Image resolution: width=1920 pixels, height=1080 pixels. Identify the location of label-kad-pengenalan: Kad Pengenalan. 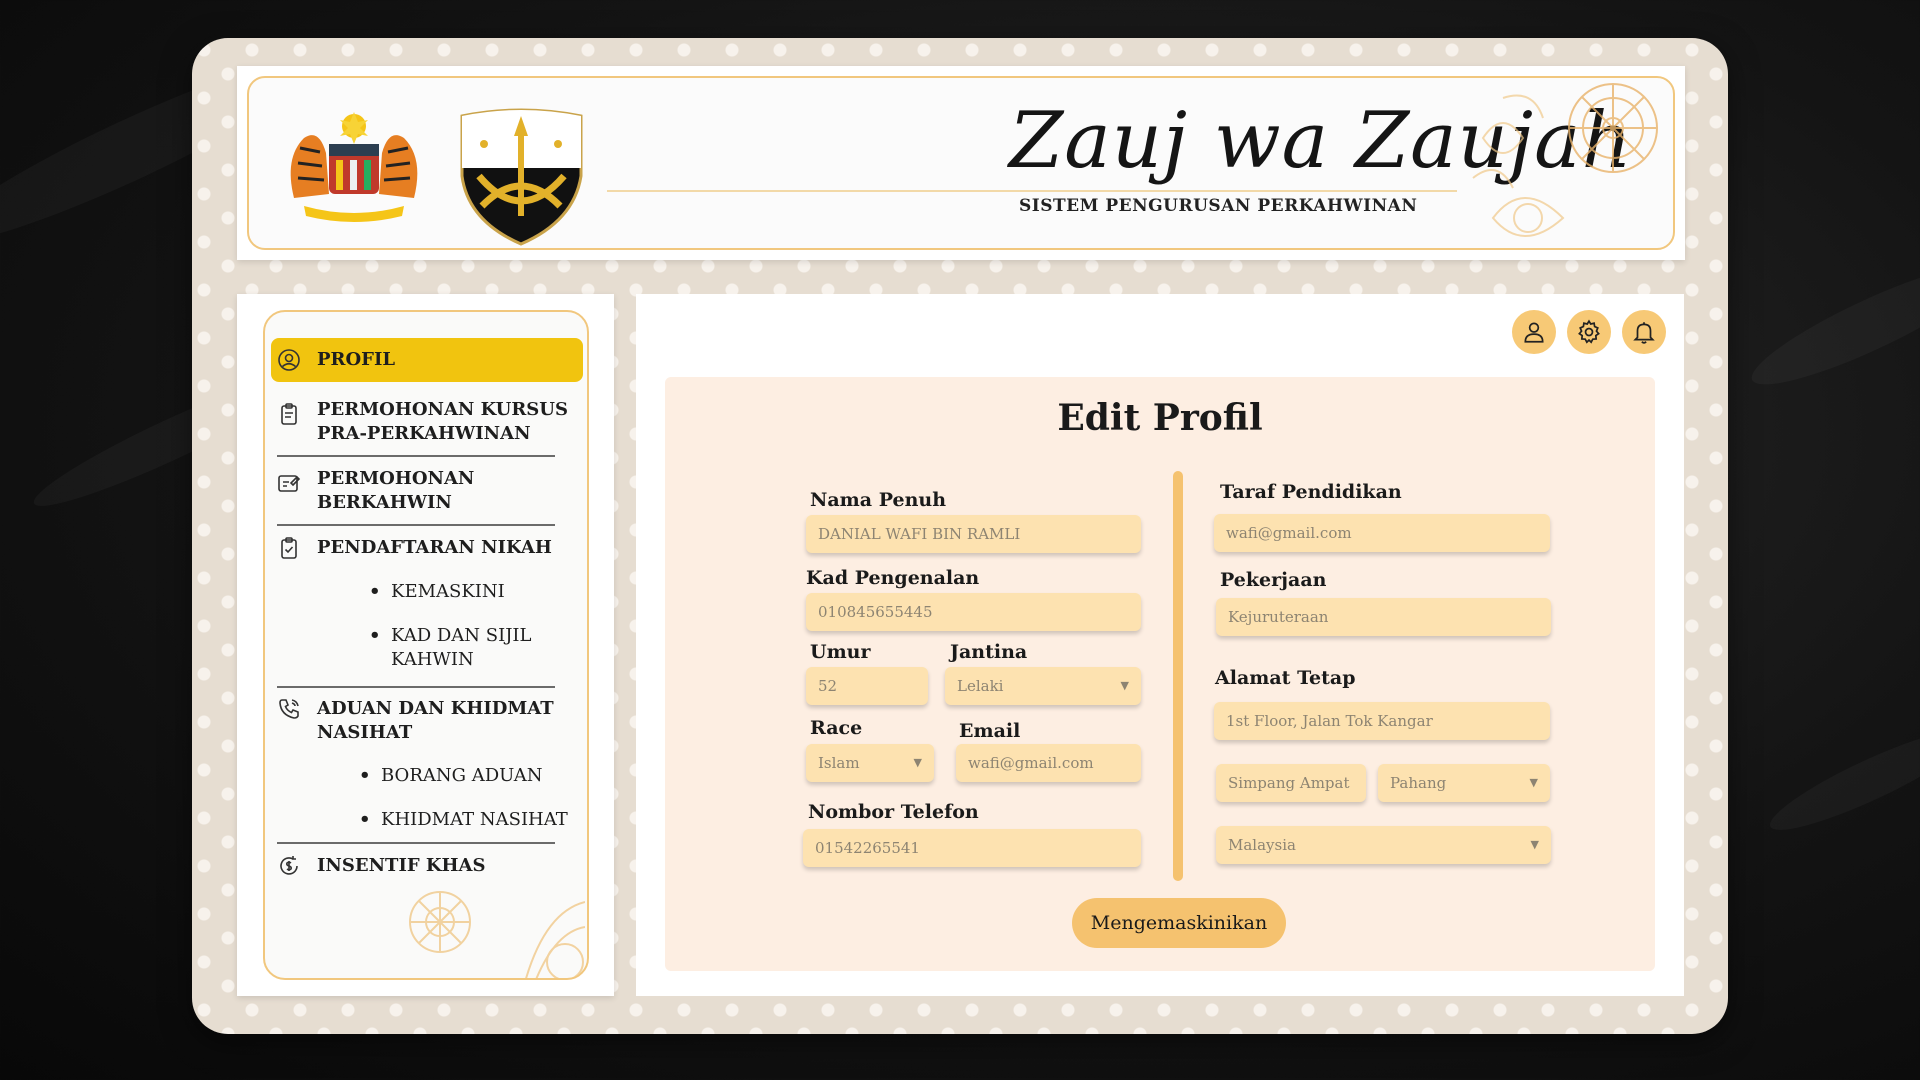
(893, 578).